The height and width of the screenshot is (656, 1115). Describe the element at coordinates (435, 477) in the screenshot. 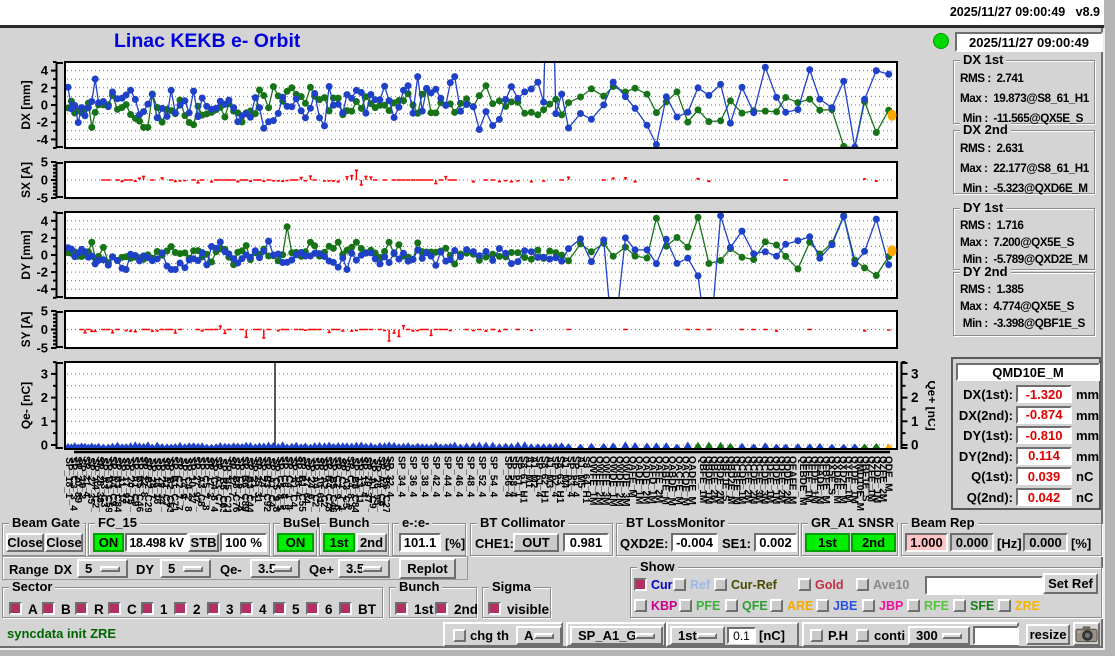

I see `svg-text: SP_42_4` at that location.